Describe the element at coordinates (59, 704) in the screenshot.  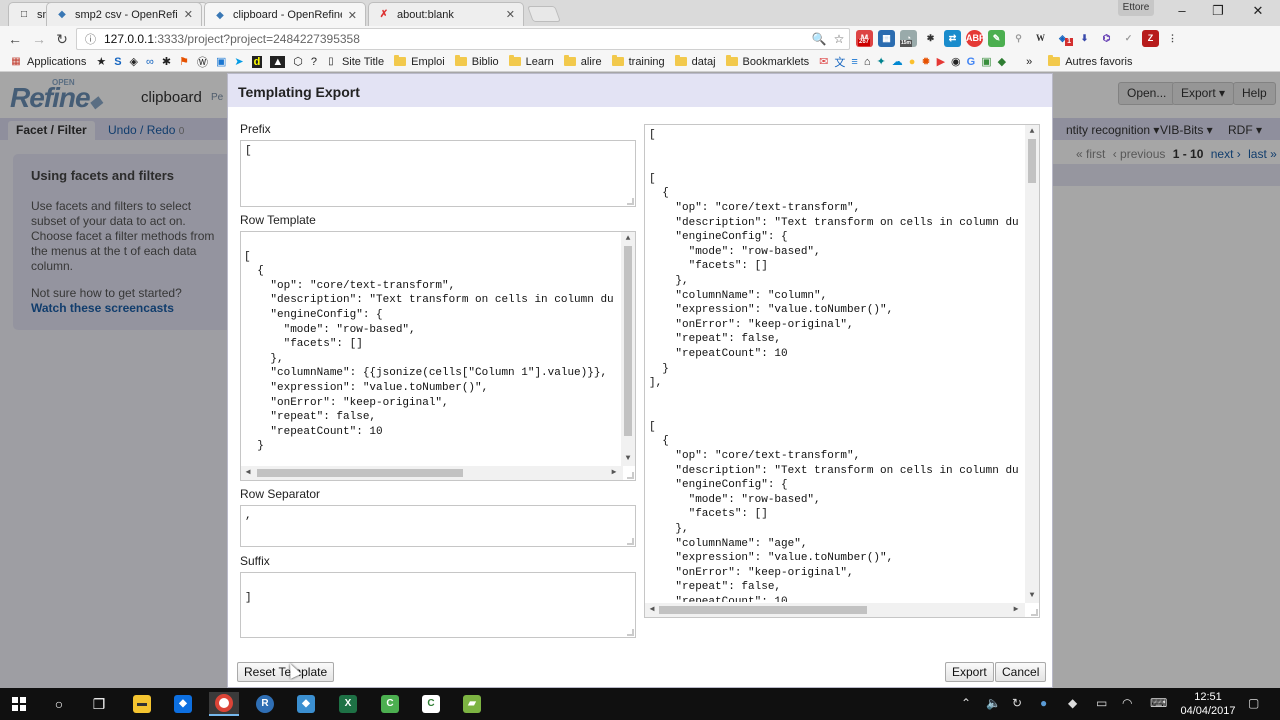
I see `search-icon: ○` at that location.